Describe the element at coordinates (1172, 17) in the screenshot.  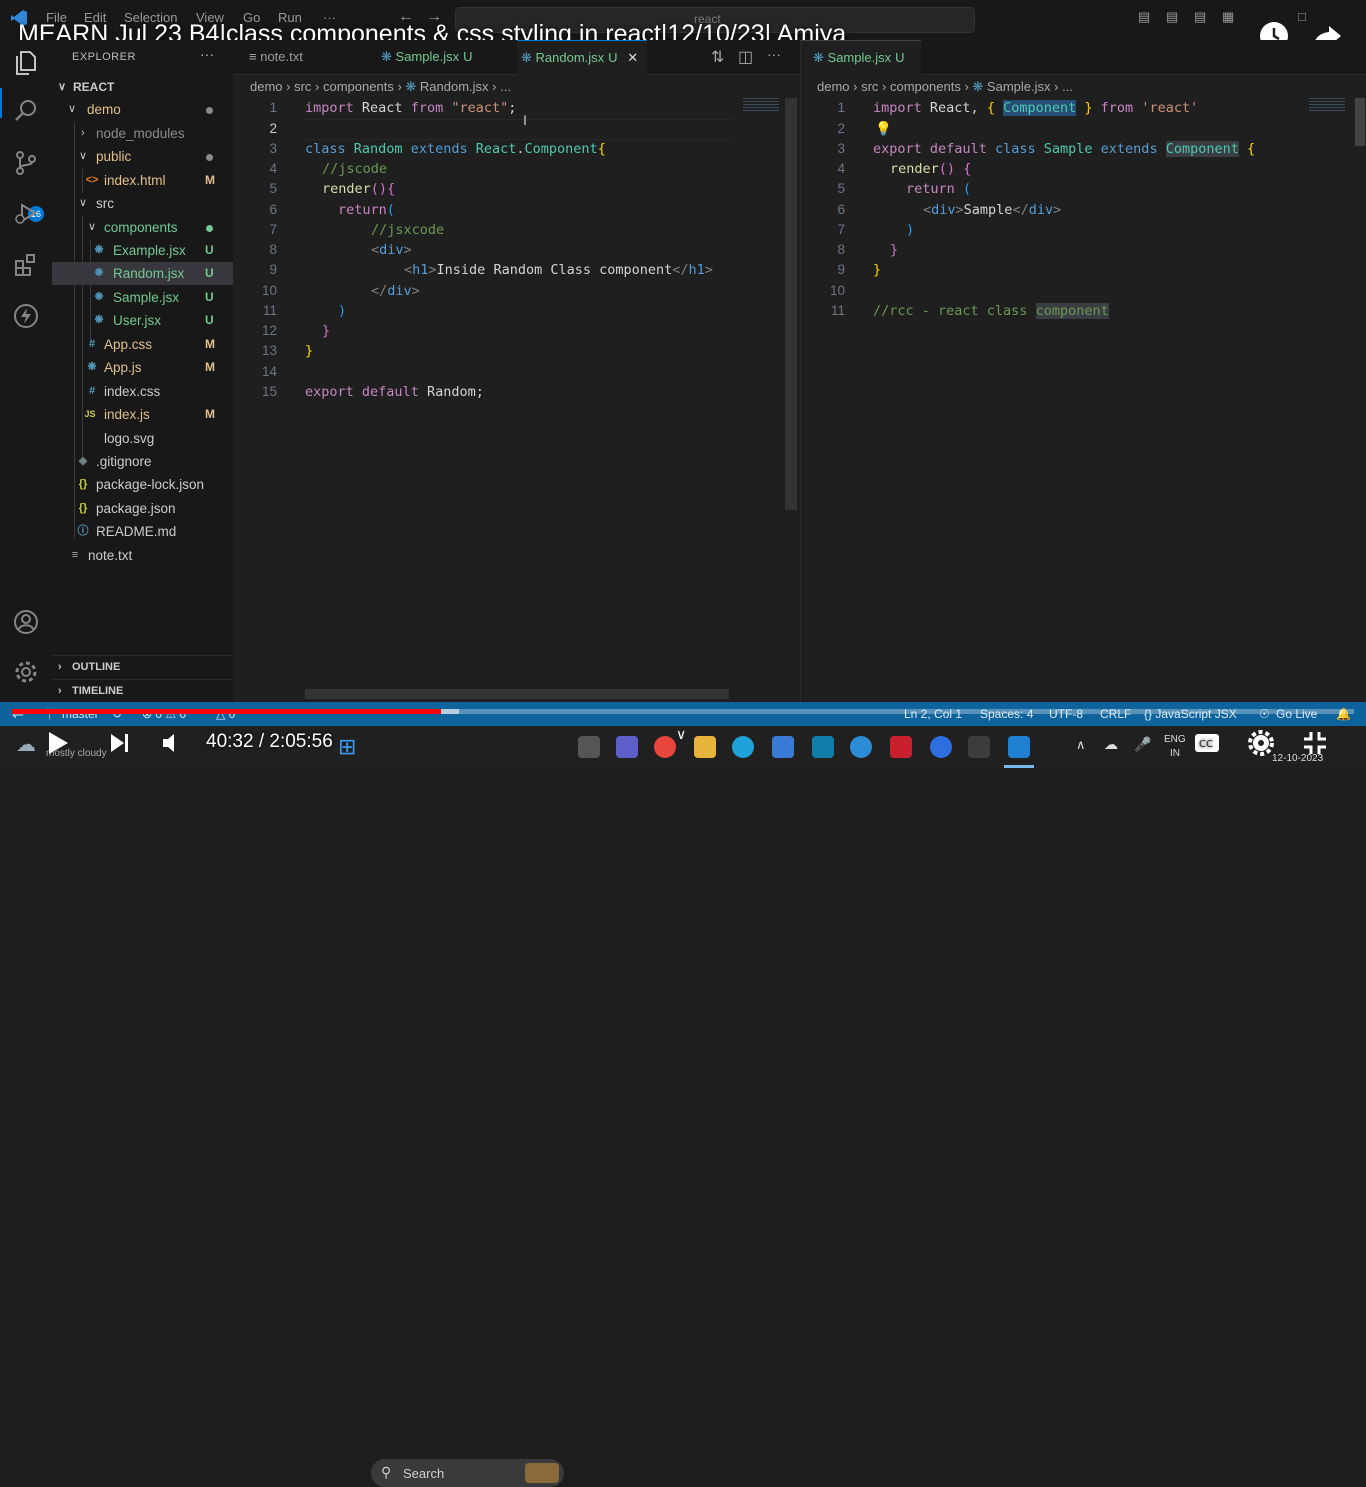
I see `toggle-panel-icon: ▤` at that location.